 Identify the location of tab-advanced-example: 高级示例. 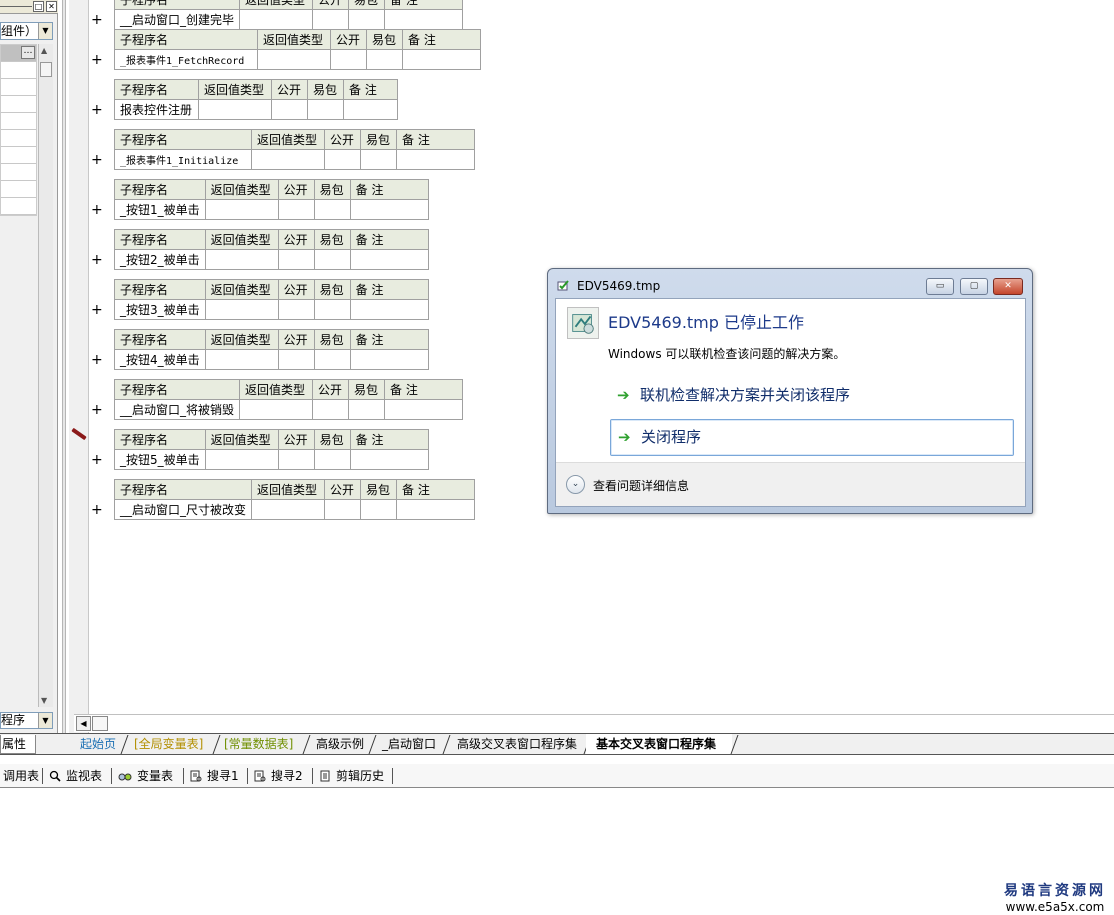
(341, 744).